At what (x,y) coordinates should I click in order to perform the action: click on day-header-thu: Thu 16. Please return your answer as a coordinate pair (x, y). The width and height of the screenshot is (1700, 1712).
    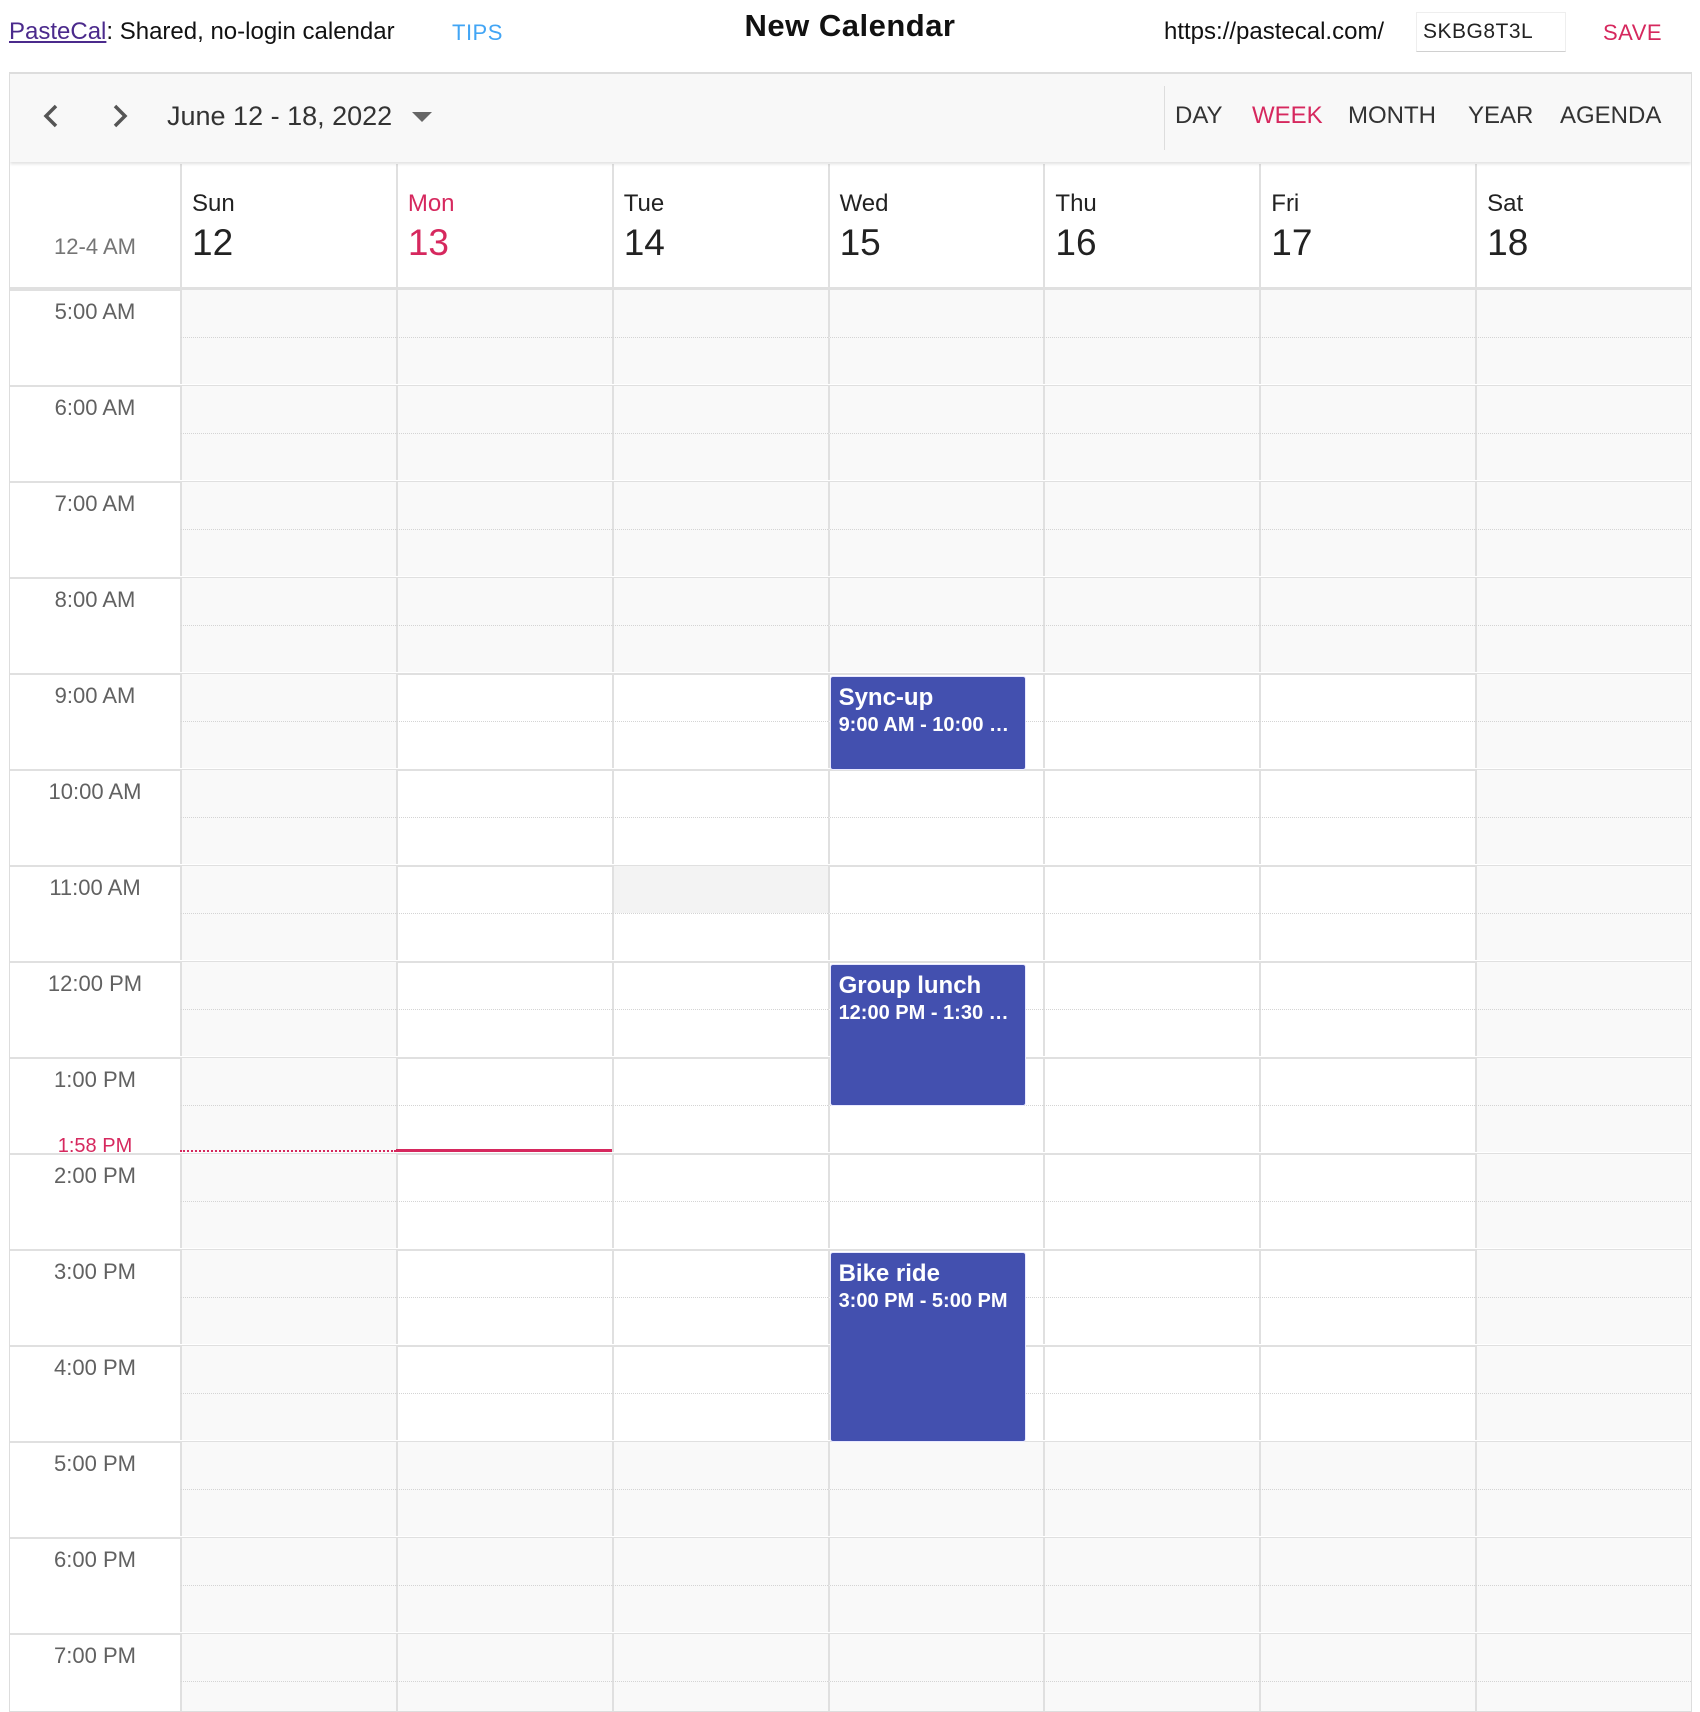
    Looking at the image, I should click on (1151, 226).